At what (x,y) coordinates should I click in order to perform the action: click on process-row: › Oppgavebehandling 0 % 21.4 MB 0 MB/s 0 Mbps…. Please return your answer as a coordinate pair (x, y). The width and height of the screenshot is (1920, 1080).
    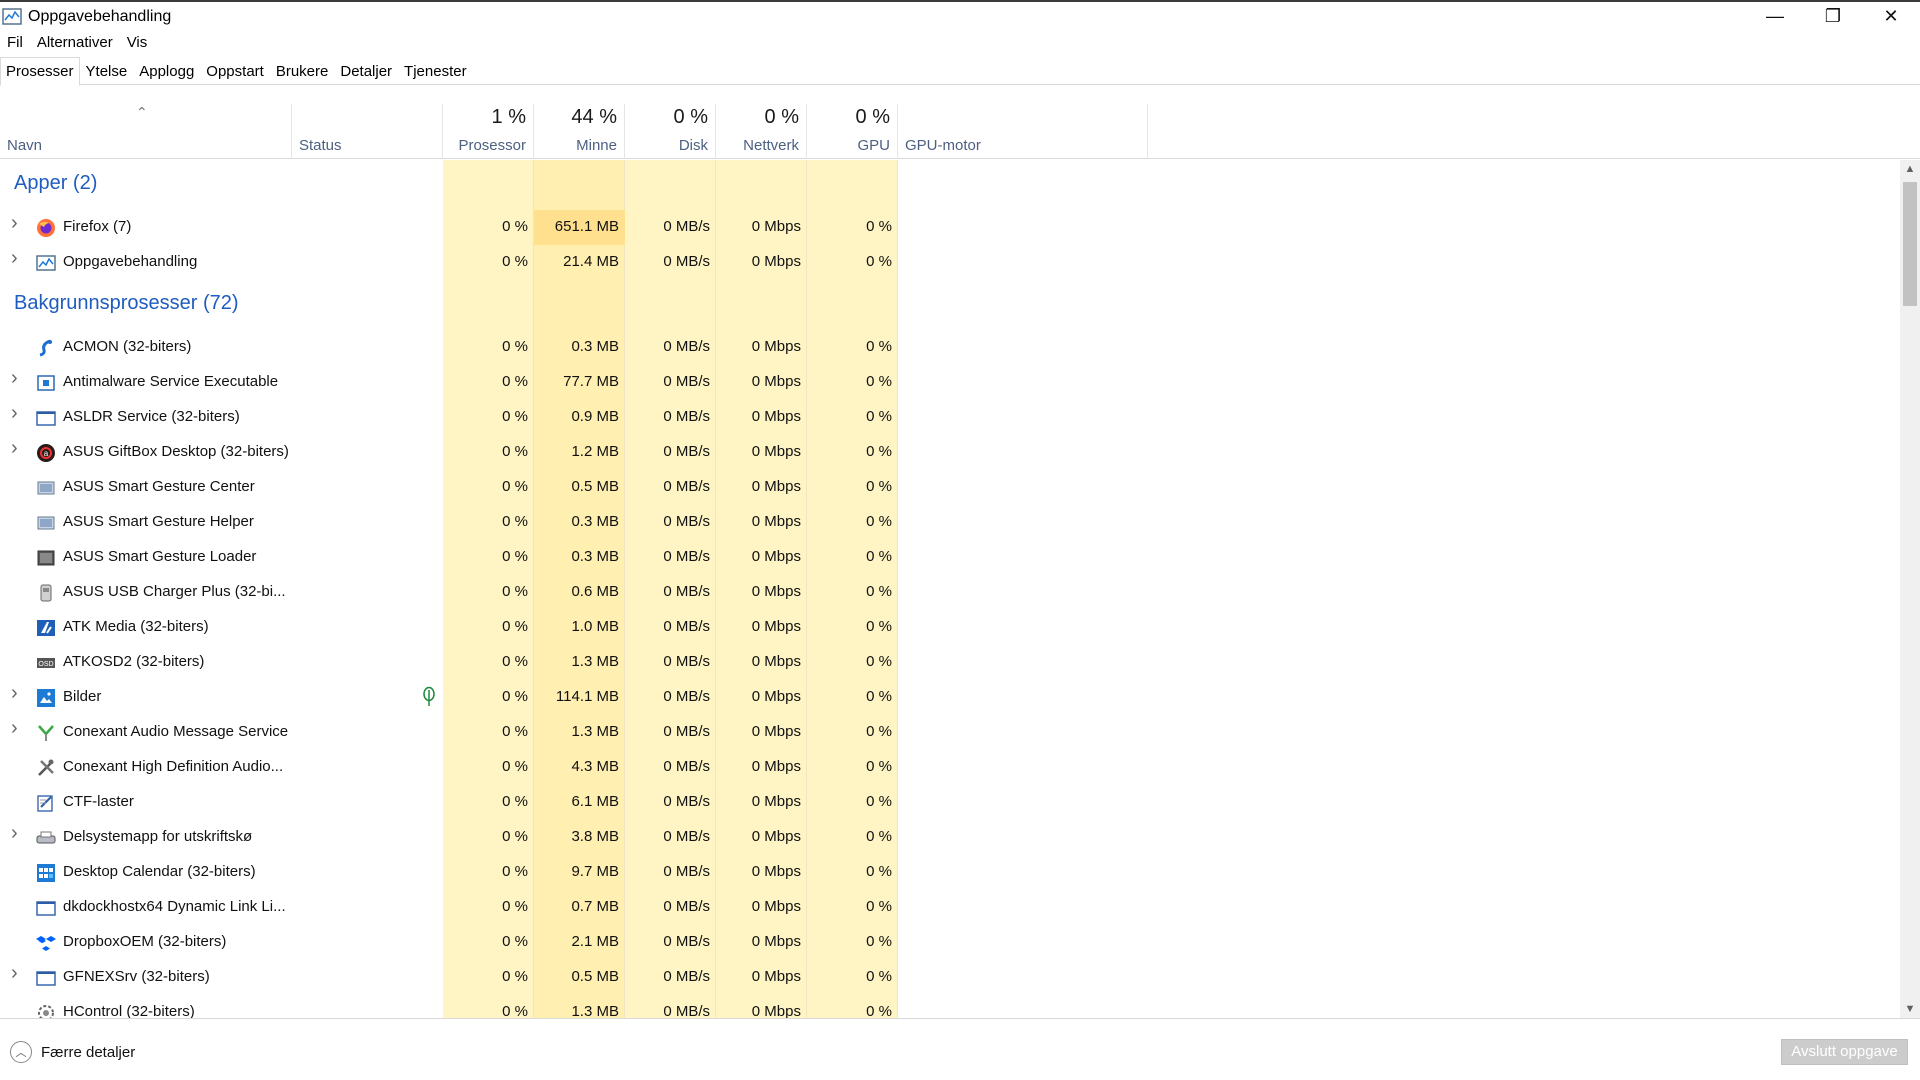
    Looking at the image, I should click on (950, 262).